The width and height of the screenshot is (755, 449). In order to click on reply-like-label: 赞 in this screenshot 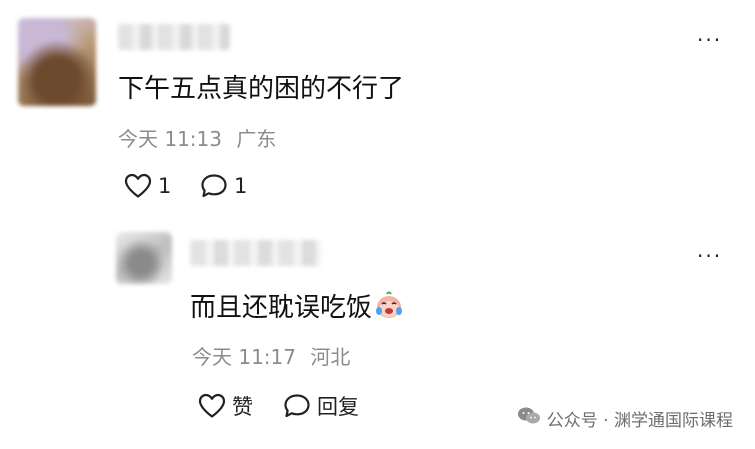, I will do `click(242, 407)`.